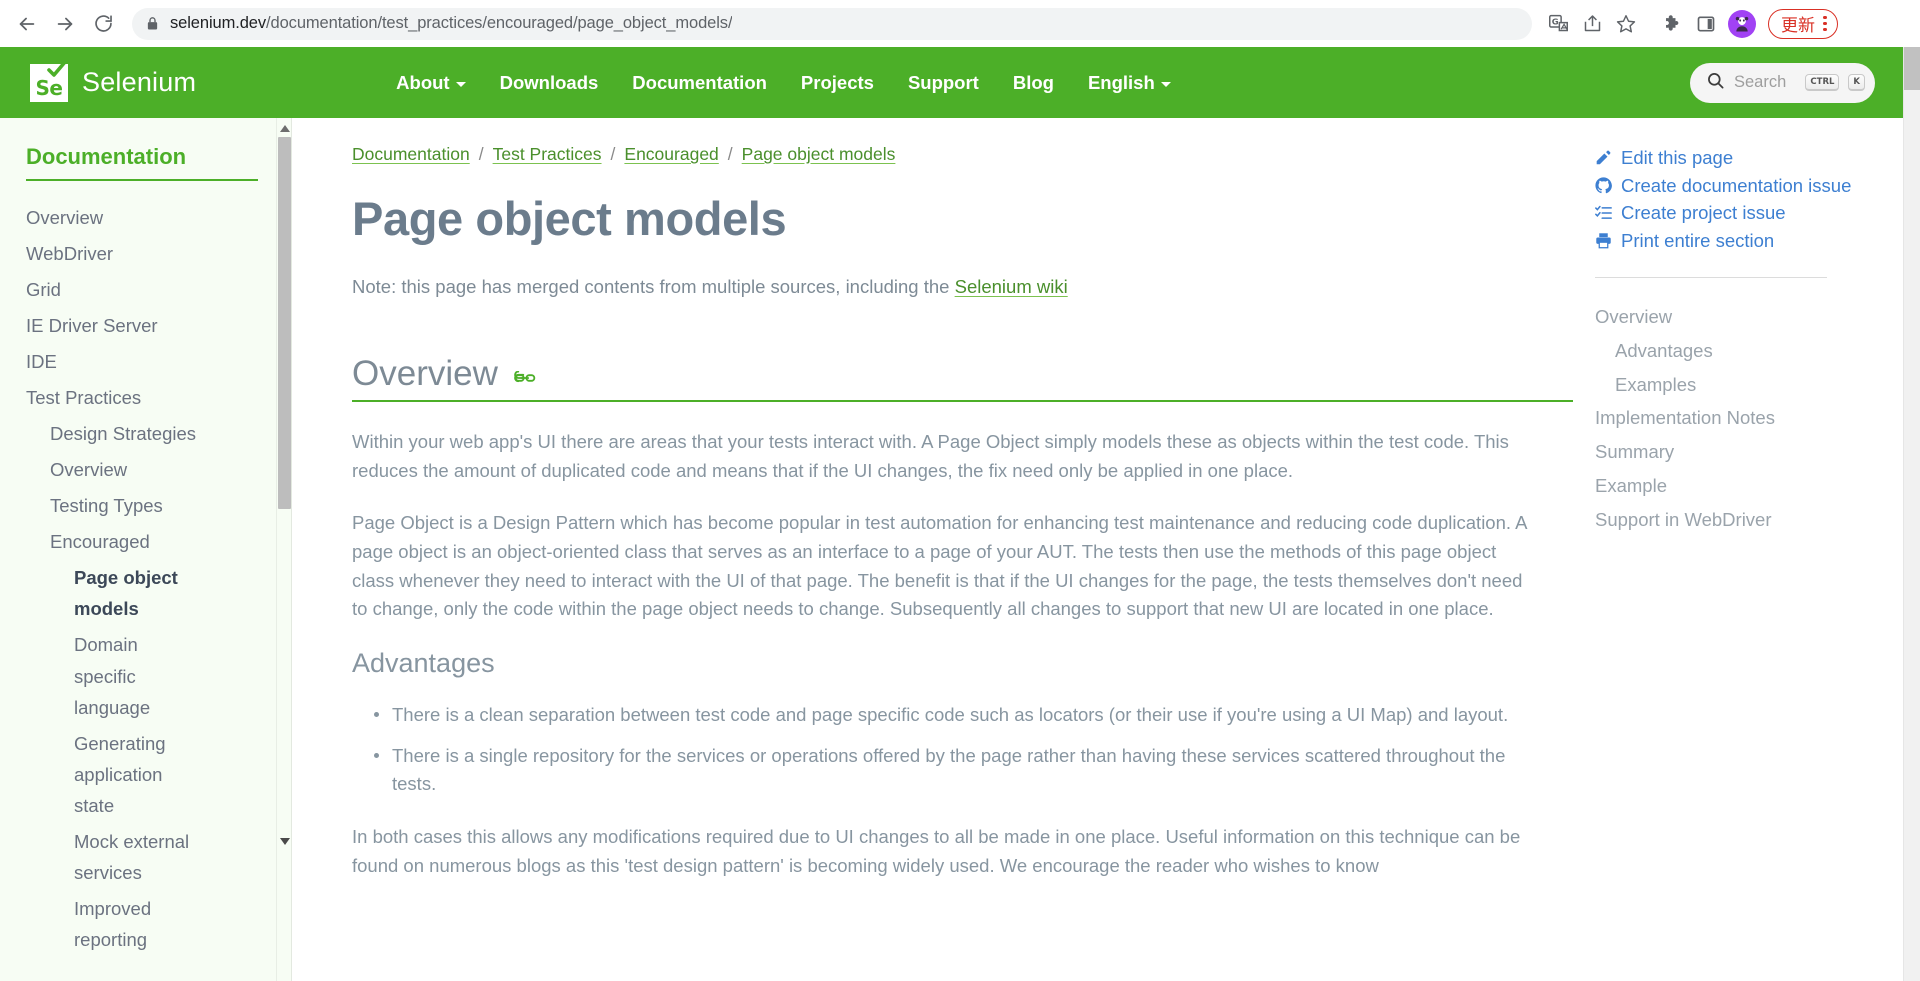  What do you see at coordinates (108, 676) in the screenshot?
I see `sidebar-item-domain-specific-language: Domain specific language` at bounding box center [108, 676].